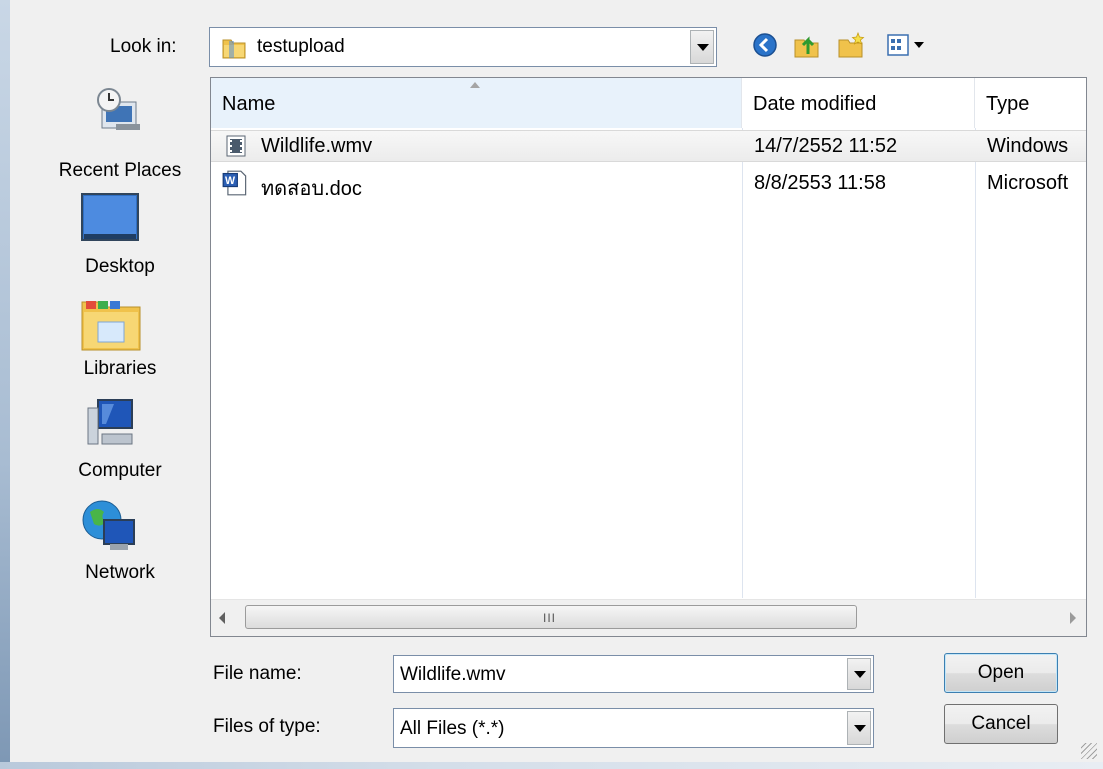 This screenshot has width=1103, height=769. I want to click on scroll-right-icon, so click(1073, 618).